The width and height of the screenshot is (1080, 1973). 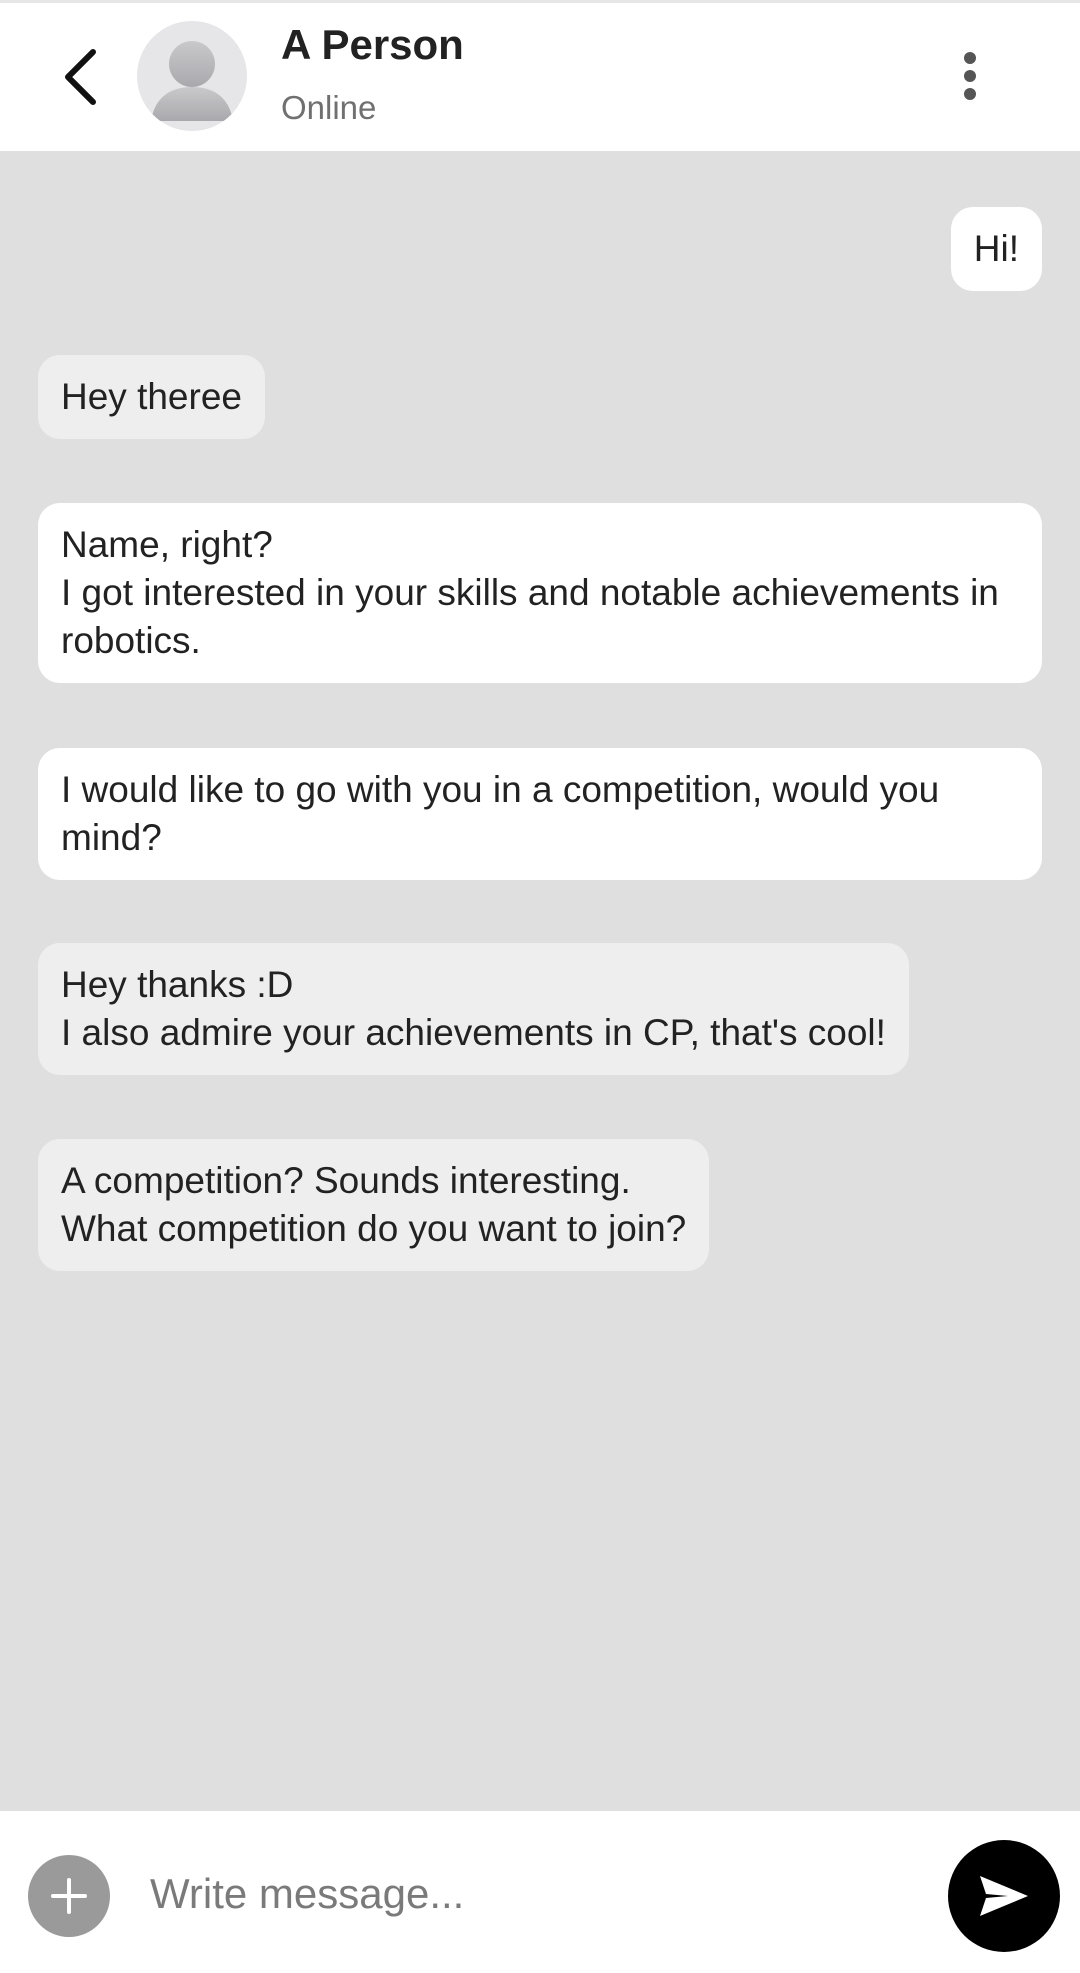 What do you see at coordinates (530, 1894) in the screenshot?
I see `message-input` at bounding box center [530, 1894].